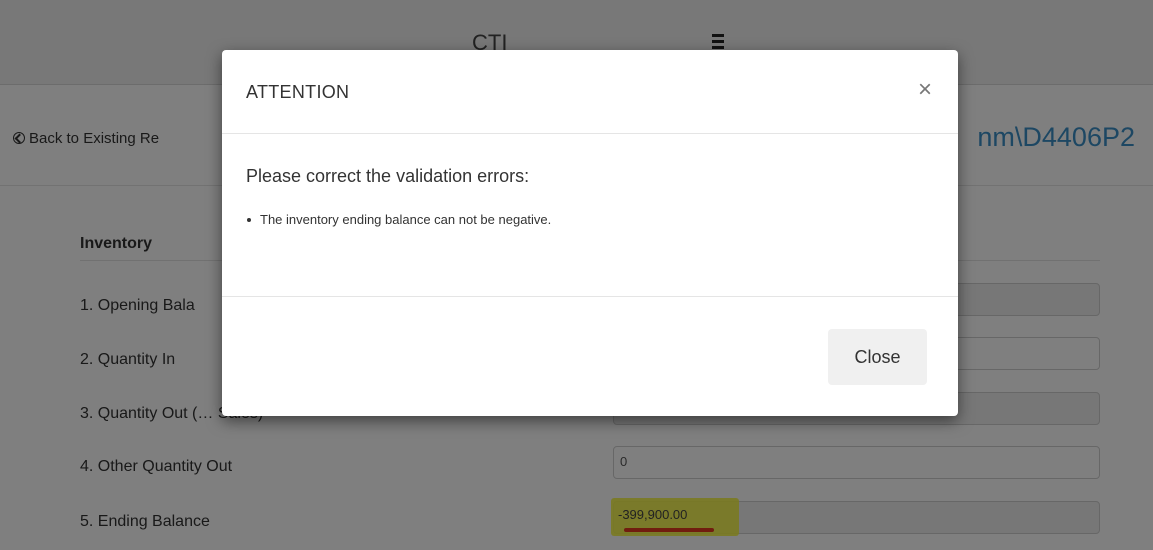 This screenshot has width=1153, height=550. I want to click on dialog-title: ATTENTION, so click(298, 92).